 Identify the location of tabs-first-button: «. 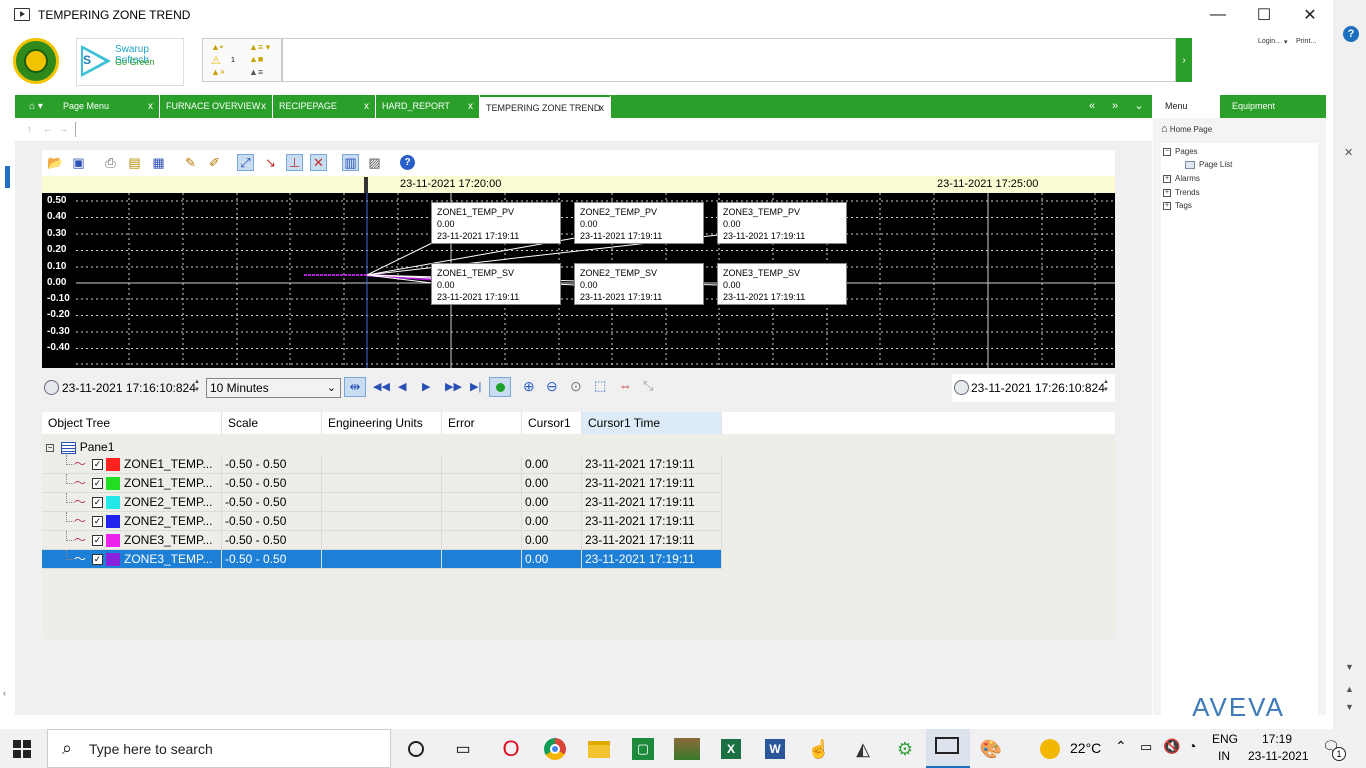
(1092, 106).